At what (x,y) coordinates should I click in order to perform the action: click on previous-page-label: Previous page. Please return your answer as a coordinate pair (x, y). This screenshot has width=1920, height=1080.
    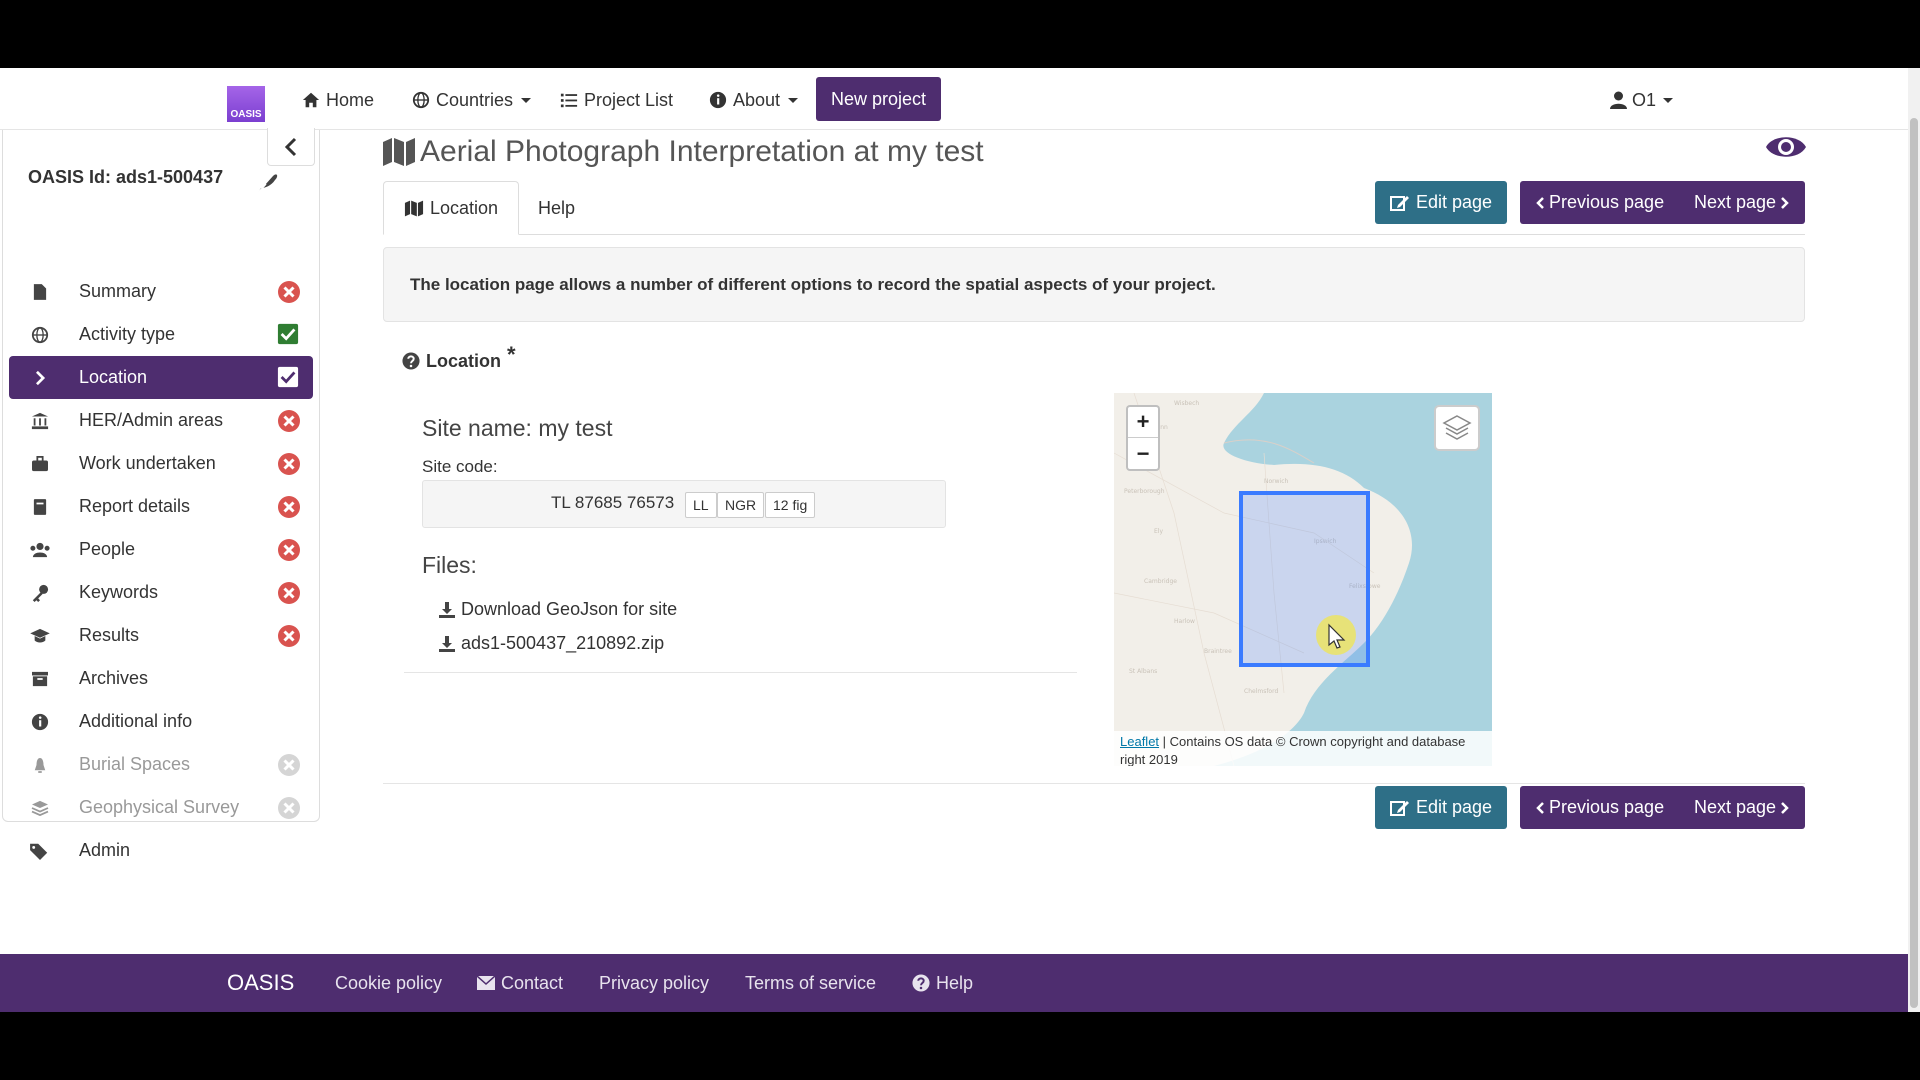
    Looking at the image, I should click on (1607, 202).